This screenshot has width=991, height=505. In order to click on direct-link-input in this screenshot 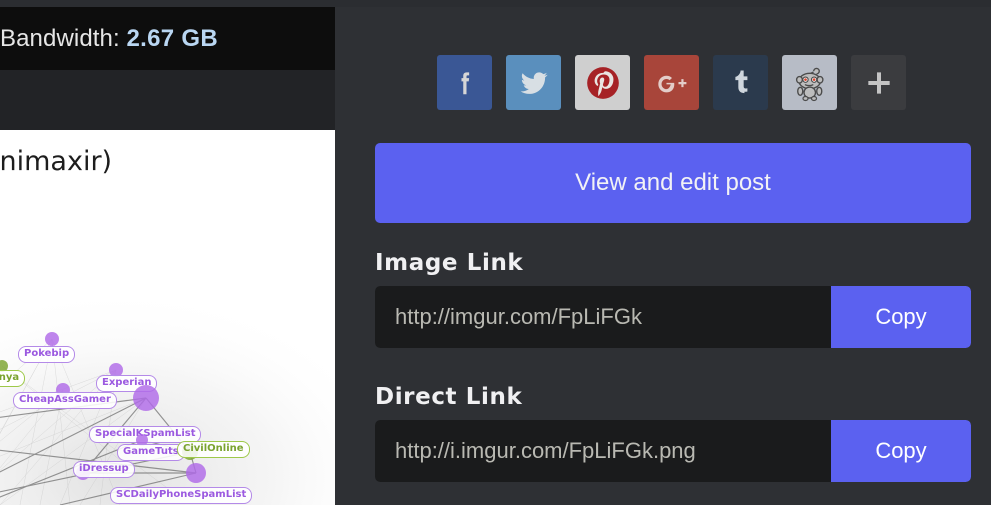, I will do `click(603, 451)`.